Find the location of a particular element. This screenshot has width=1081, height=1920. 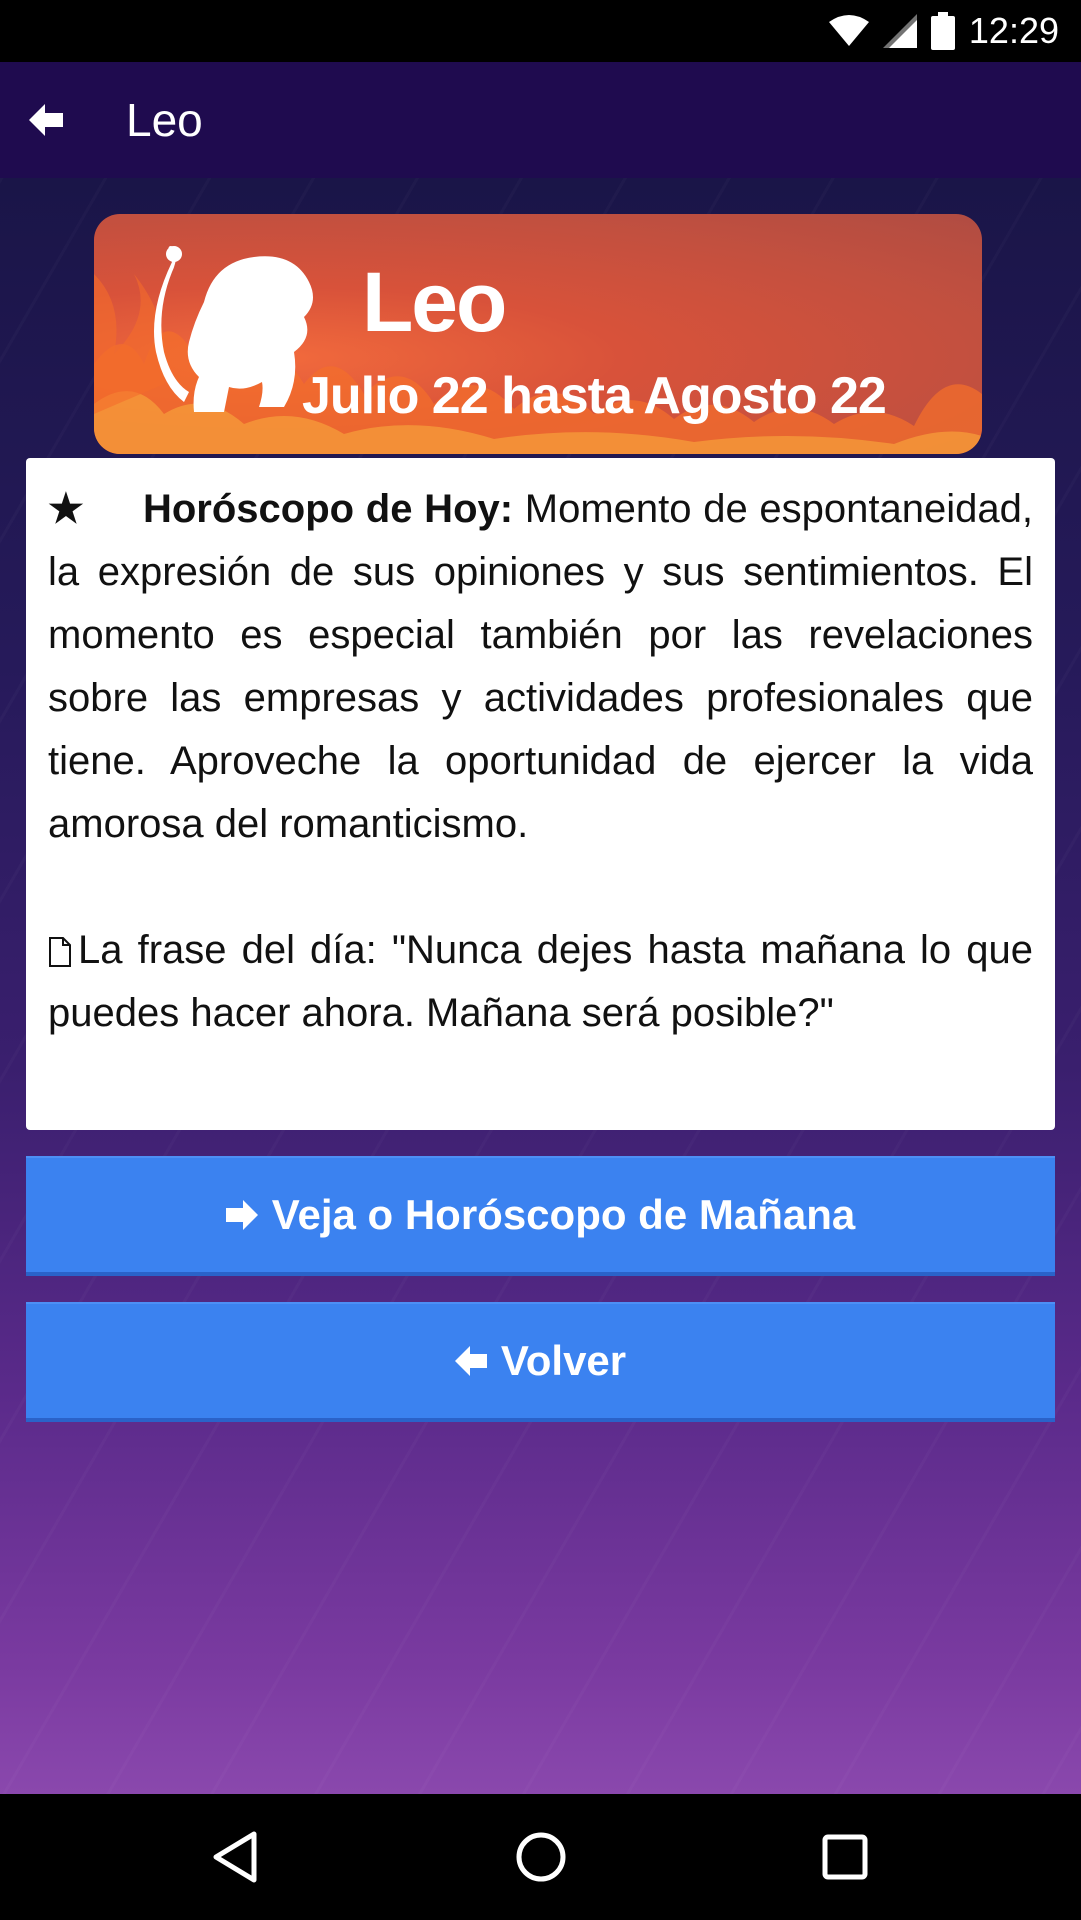

arrow-right-icon is located at coordinates (241, 1215).